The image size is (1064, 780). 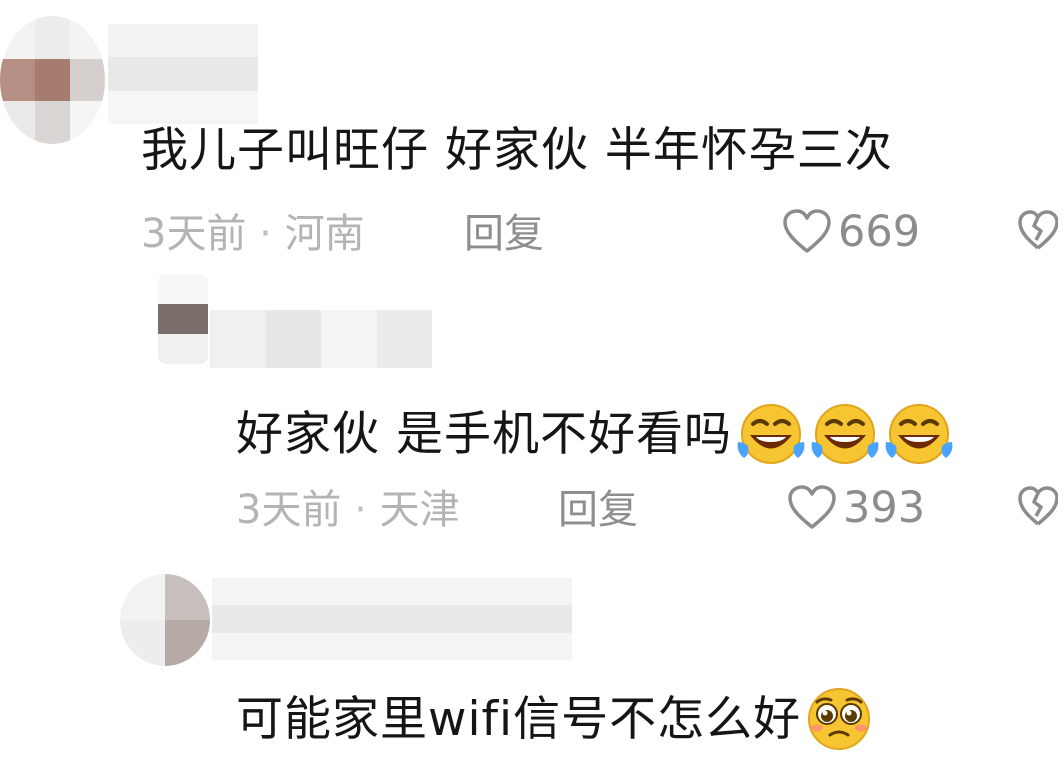 I want to click on comment-location: 天津, so click(x=419, y=510).